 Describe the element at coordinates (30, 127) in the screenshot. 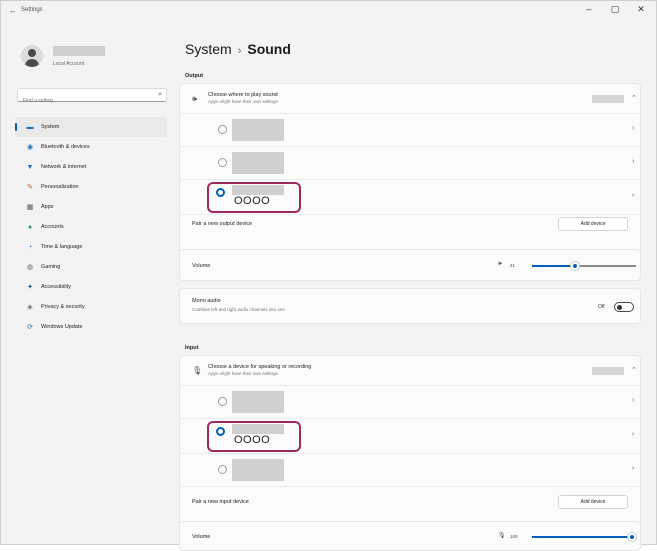

I see `system-icon: ▬` at that location.